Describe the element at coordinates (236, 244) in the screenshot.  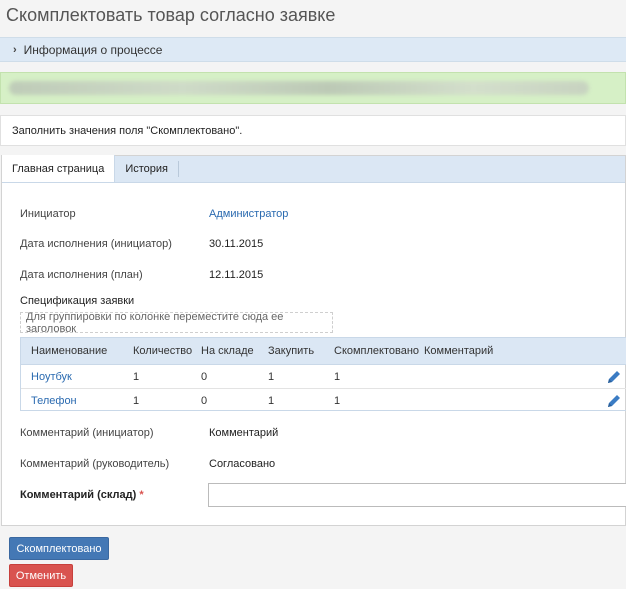
I see `due-initiator-value: 30.11.2015` at that location.